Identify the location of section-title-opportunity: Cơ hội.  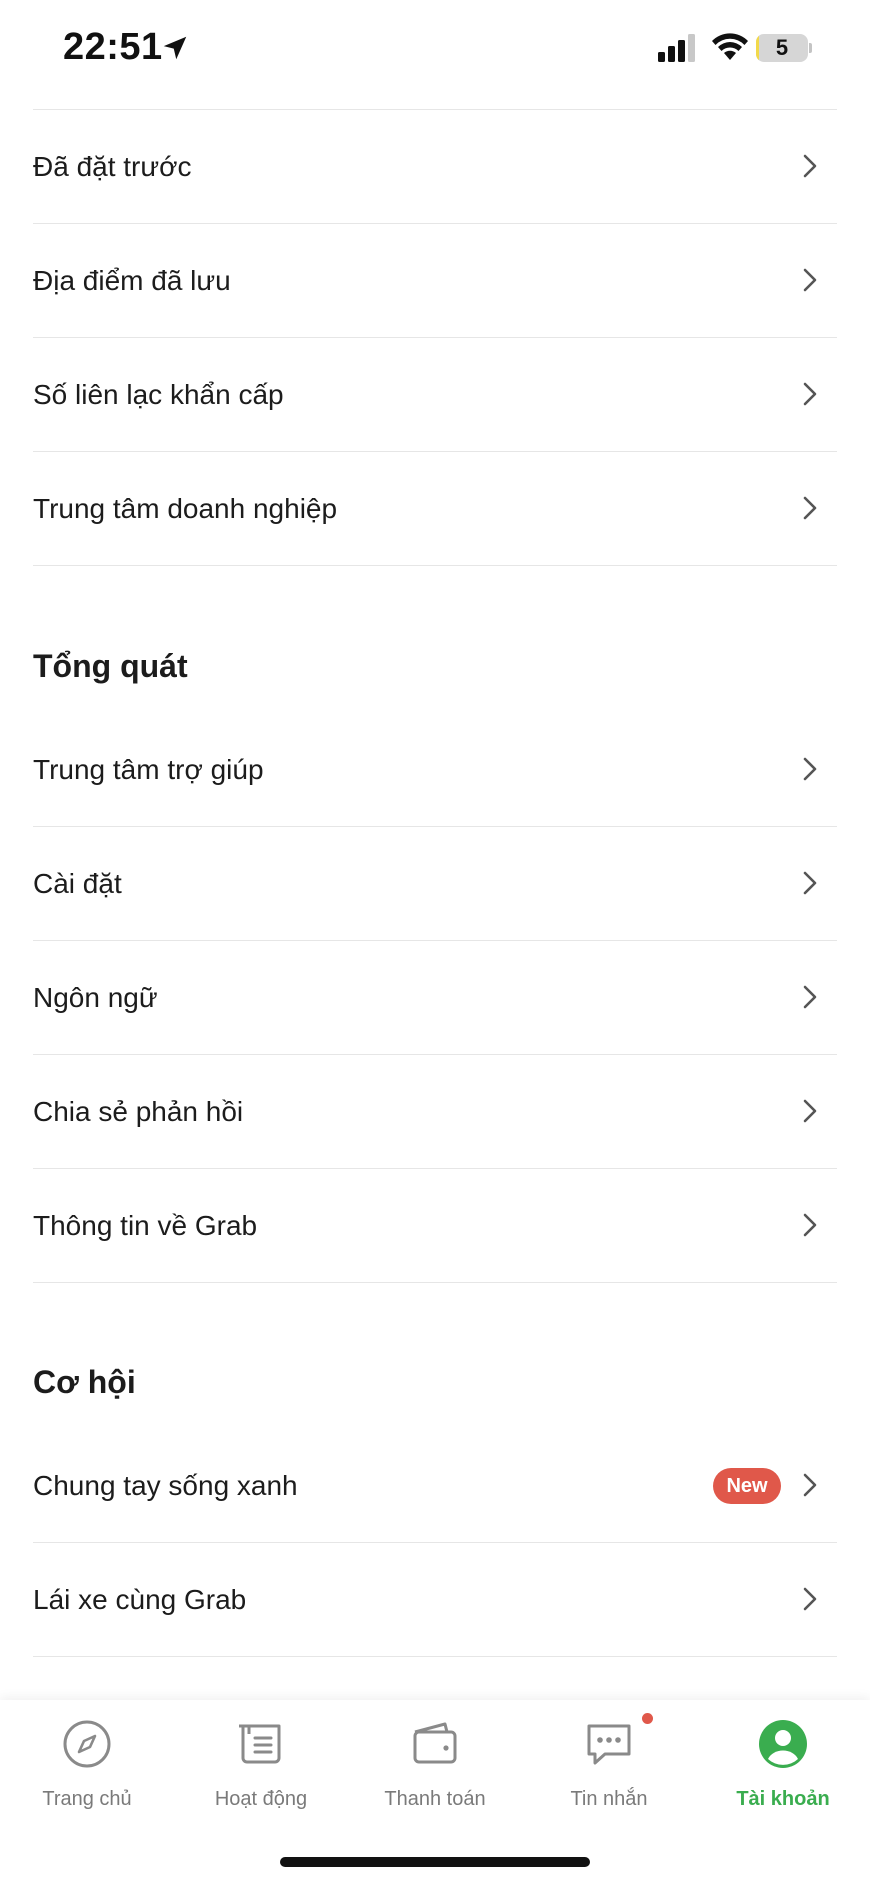
(84, 1382).